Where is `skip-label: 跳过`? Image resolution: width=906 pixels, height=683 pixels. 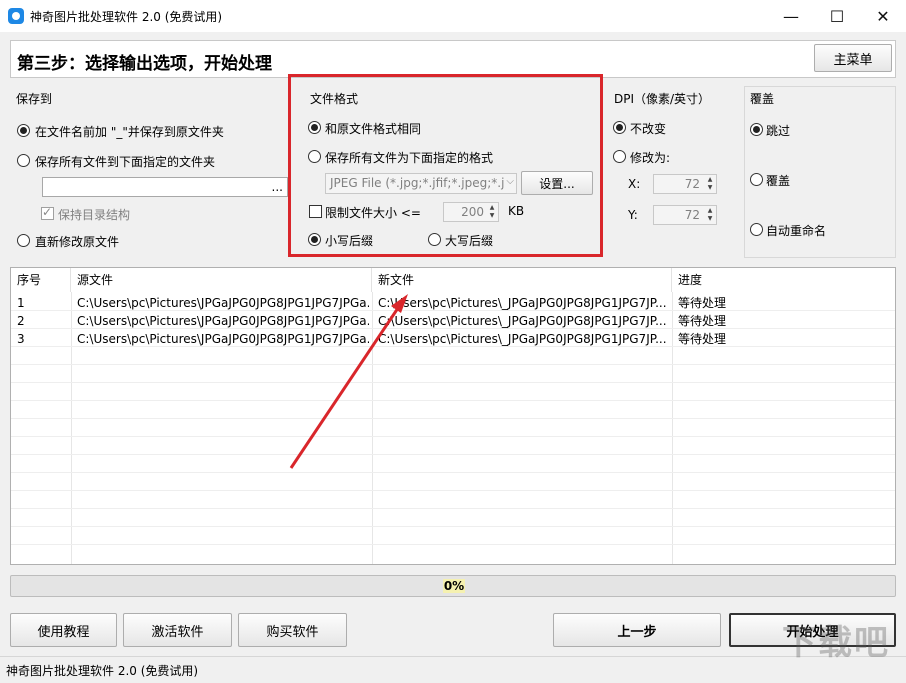
skip-label: 跳过 is located at coordinates (778, 131).